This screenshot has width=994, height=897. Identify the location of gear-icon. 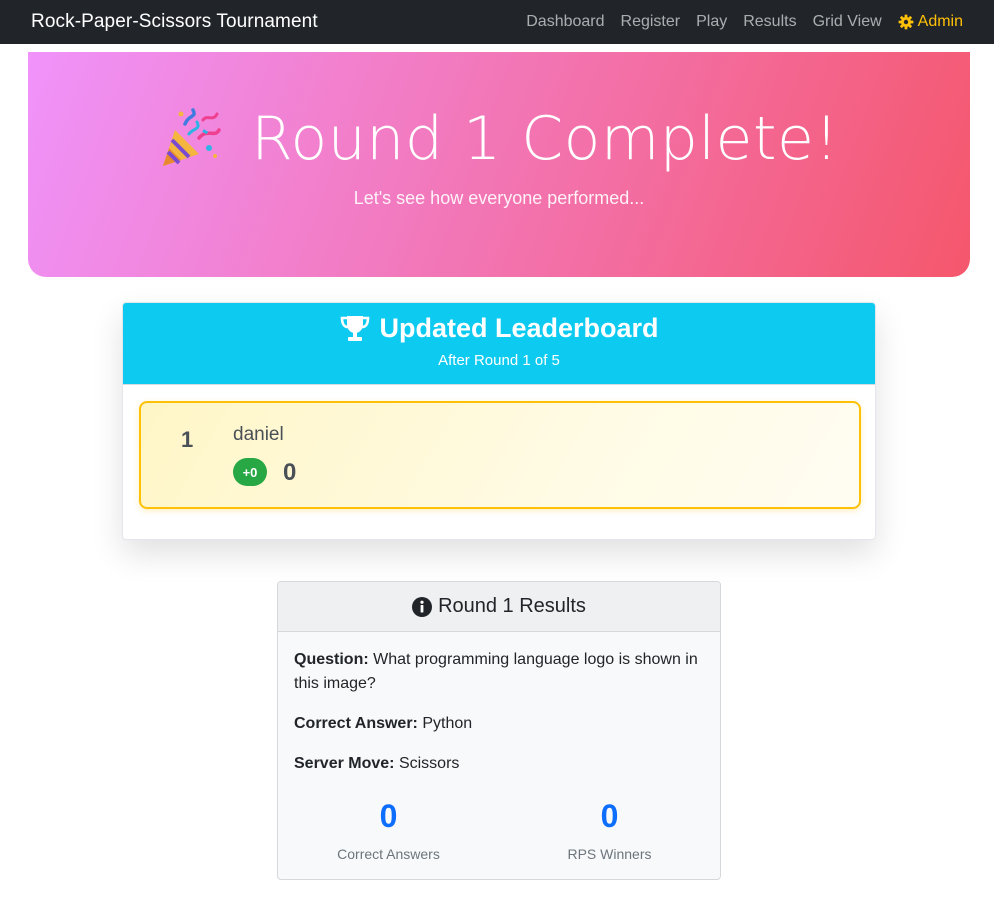
(906, 22).